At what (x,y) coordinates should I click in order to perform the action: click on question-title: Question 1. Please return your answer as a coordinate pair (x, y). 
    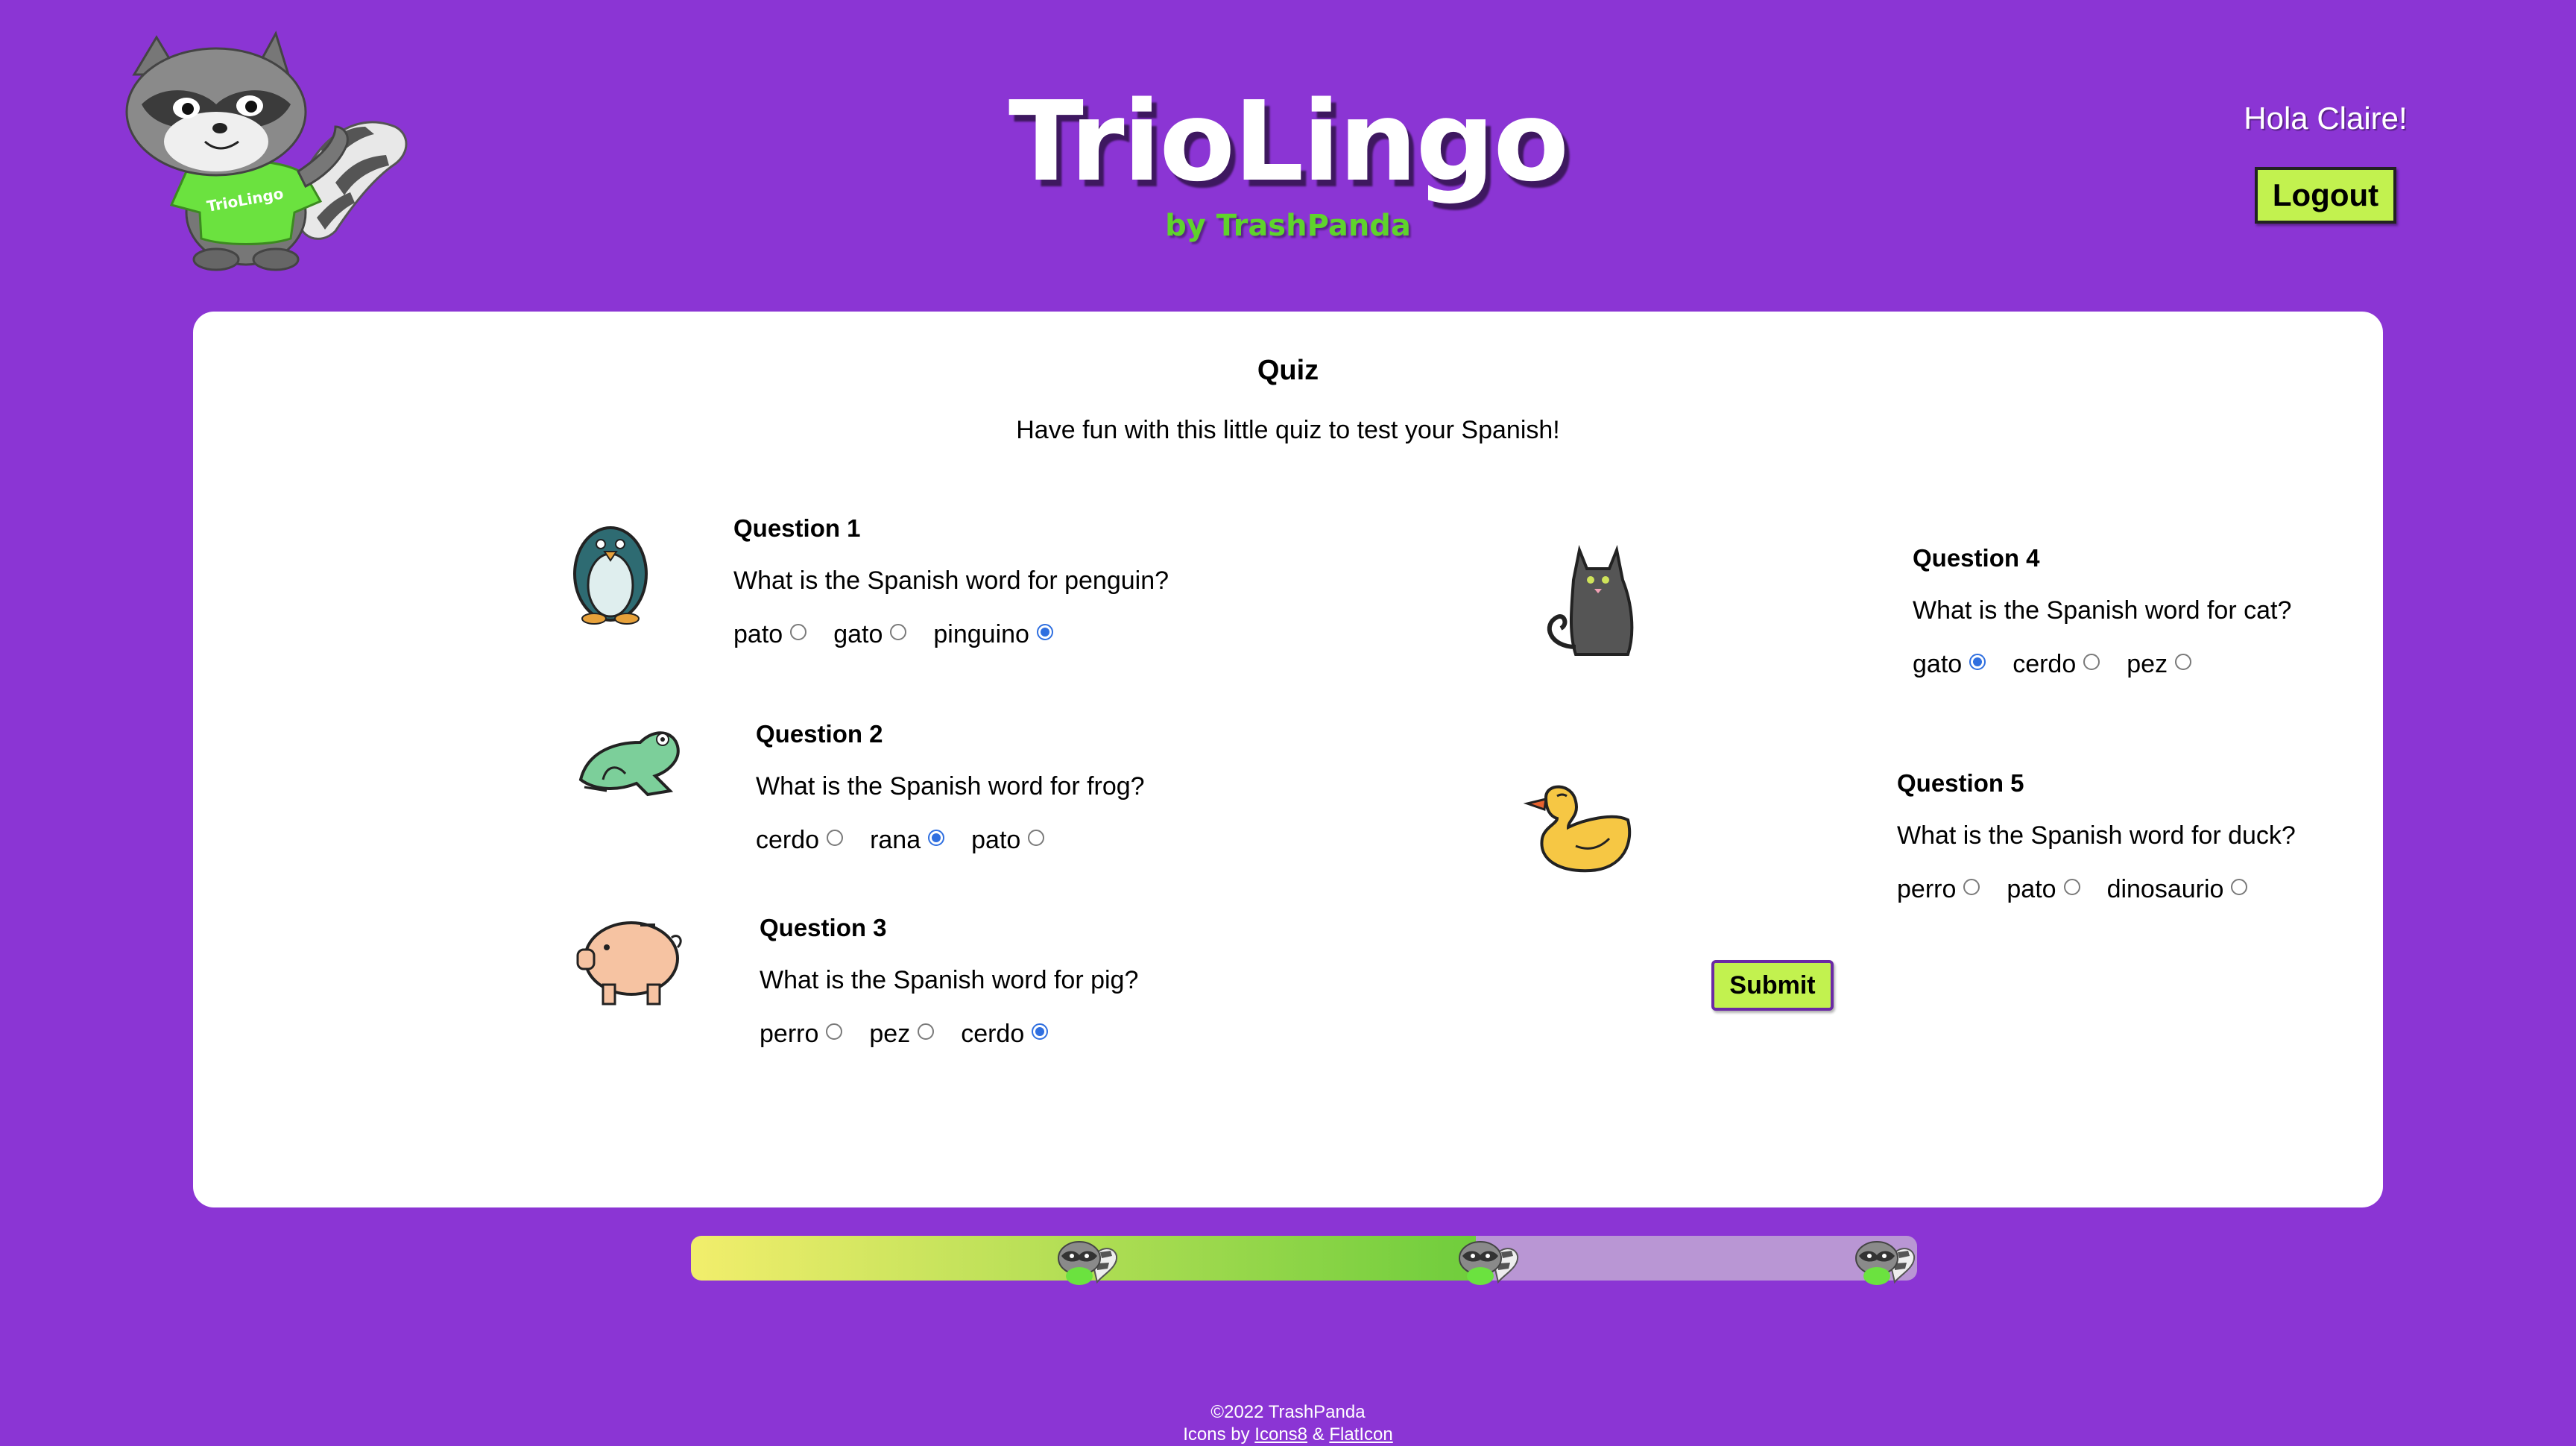
    Looking at the image, I should click on (797, 528).